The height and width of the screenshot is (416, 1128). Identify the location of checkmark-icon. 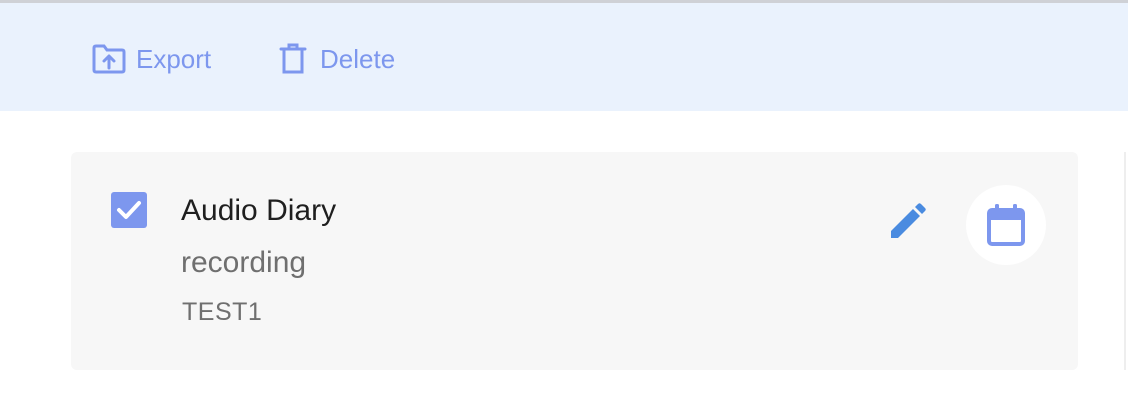
(129, 210).